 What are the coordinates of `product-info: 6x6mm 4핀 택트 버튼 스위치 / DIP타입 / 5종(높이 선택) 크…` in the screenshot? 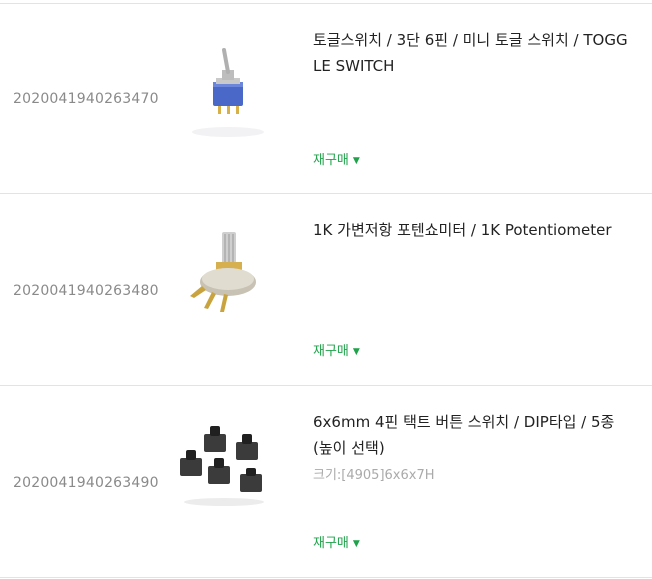 It's located at (473, 447).